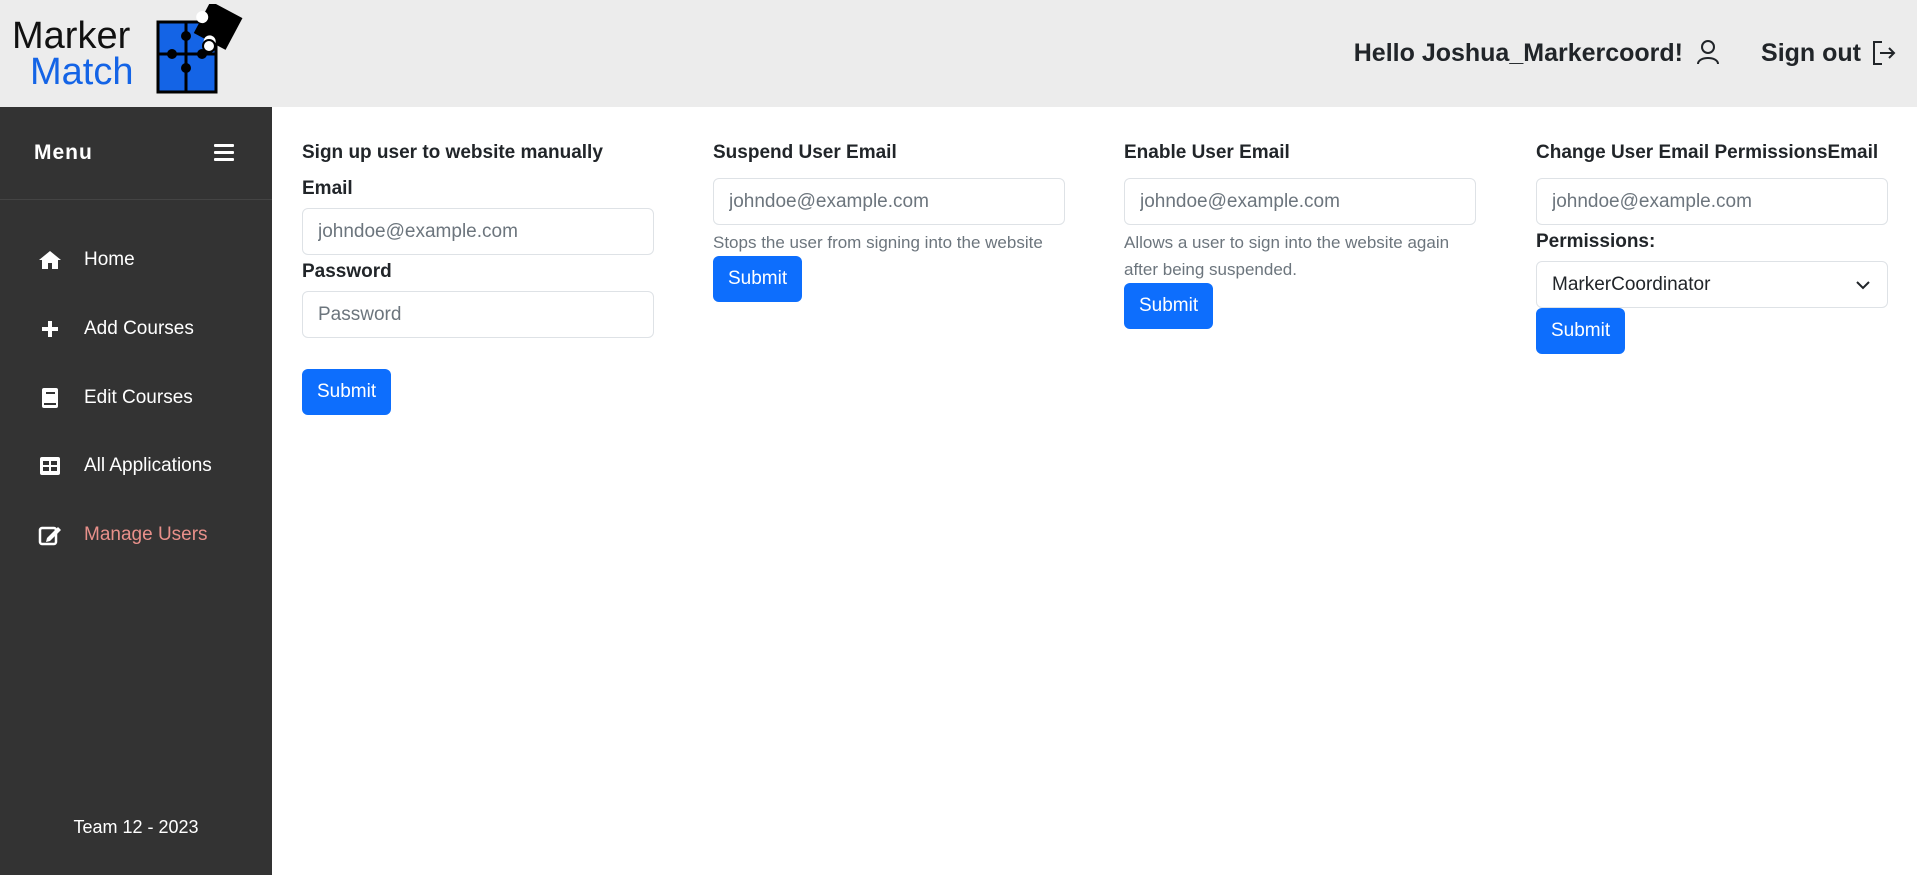 The width and height of the screenshot is (1917, 875). I want to click on permissions-selected-value: MarkerCoordinator, so click(1631, 284).